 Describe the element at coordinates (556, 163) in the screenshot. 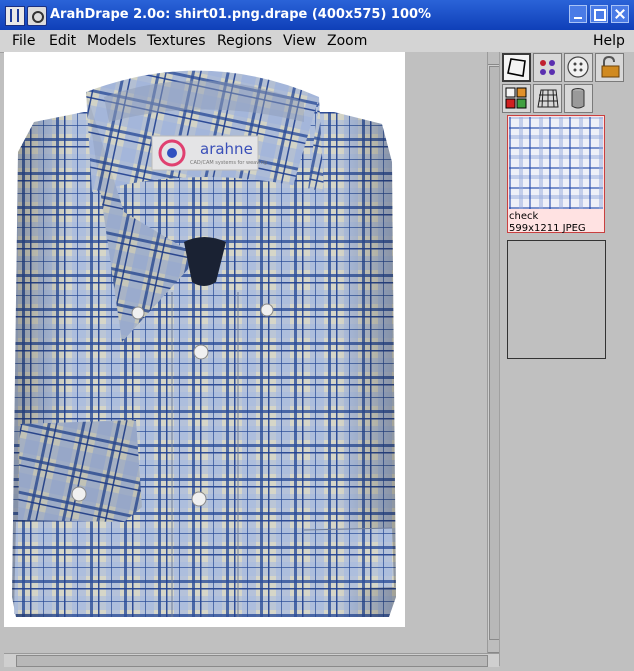

I see `texture-thumbnail` at that location.